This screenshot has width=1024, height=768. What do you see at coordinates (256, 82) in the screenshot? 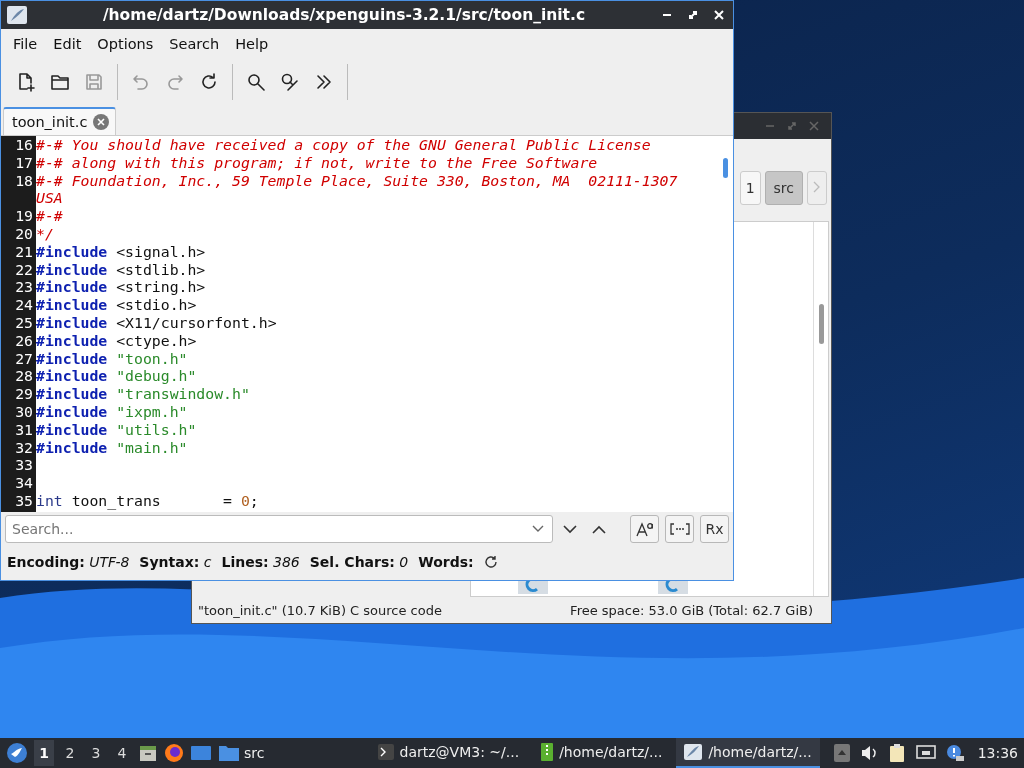
I see `search-icon` at bounding box center [256, 82].